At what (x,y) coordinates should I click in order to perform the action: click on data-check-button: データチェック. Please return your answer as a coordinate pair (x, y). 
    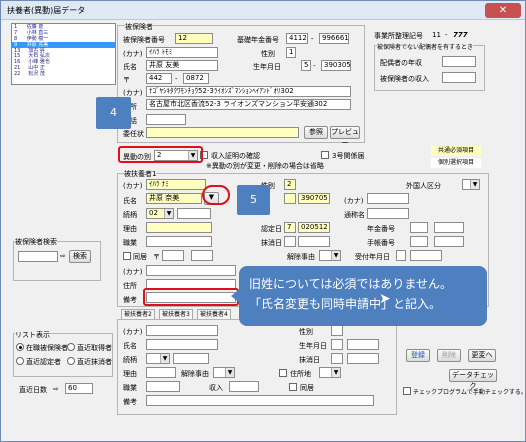
    Looking at the image, I should click on (473, 379).